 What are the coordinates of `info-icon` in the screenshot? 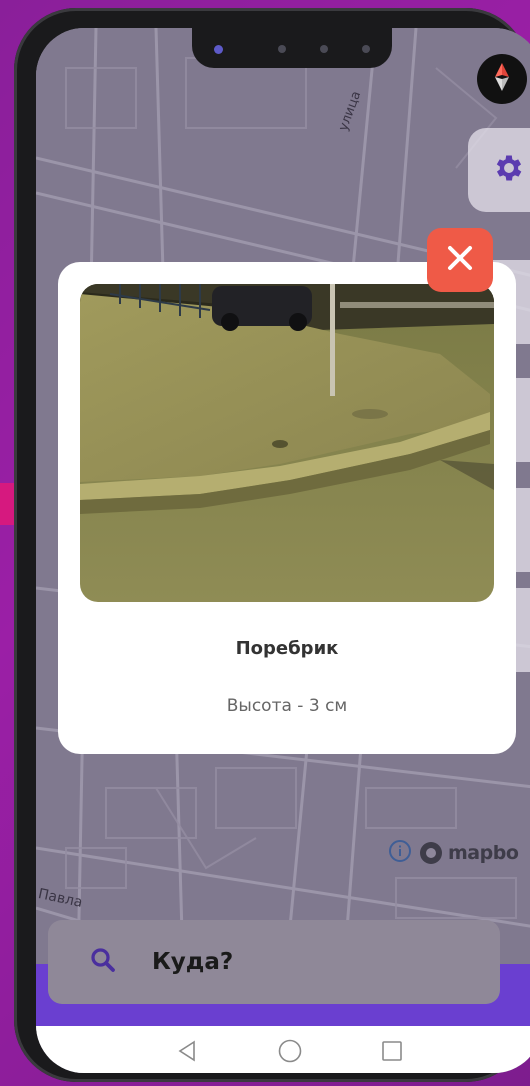 It's located at (400, 853).